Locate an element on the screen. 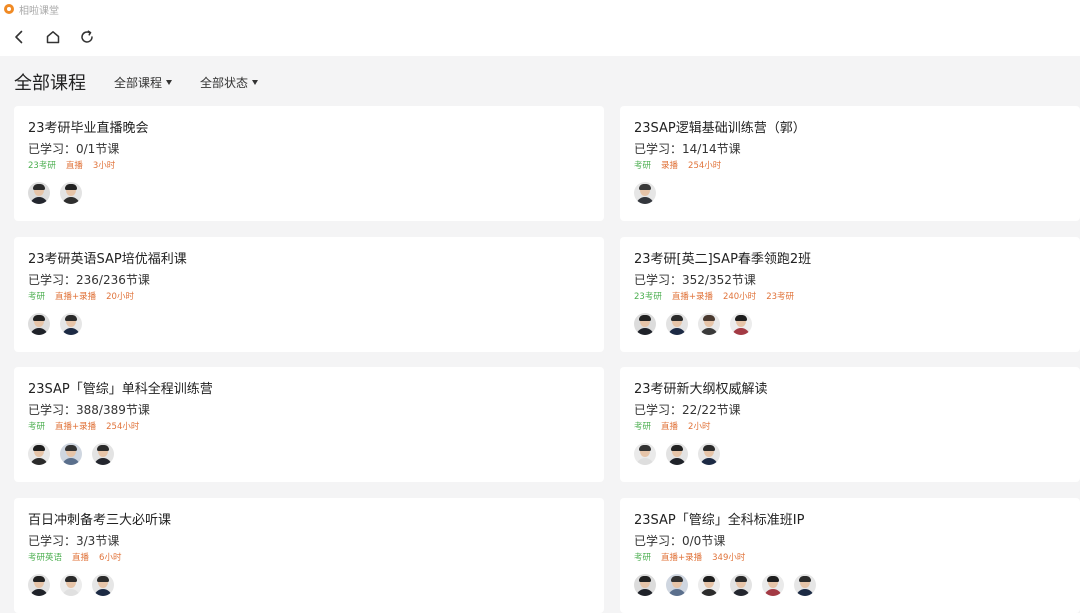 Image resolution: width=1080 pixels, height=613 pixels. course-filter-dropdown: 全部课程 is located at coordinates (143, 82).